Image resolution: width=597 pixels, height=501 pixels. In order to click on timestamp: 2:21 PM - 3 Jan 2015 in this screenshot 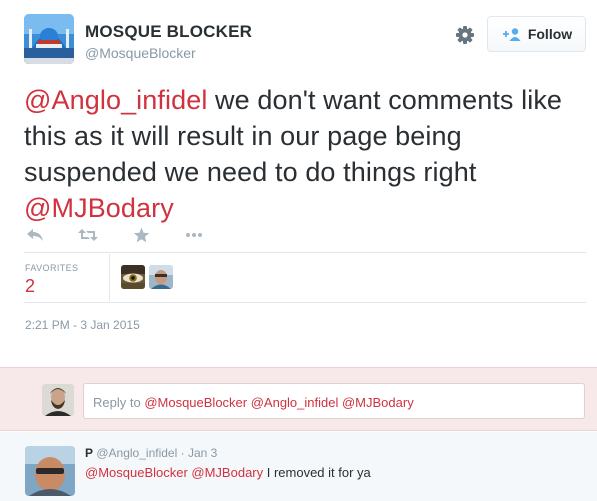, I will do `click(82, 325)`.